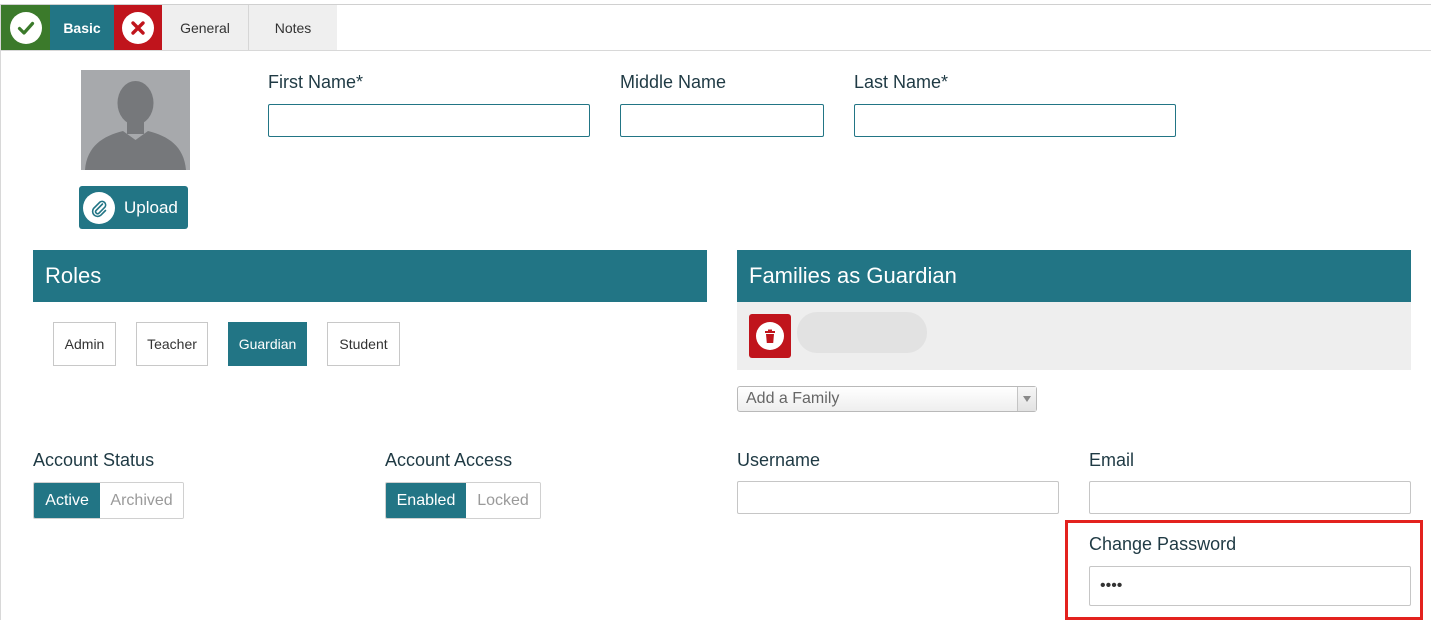 The height and width of the screenshot is (620, 1431). I want to click on username-label: Username, so click(779, 460).